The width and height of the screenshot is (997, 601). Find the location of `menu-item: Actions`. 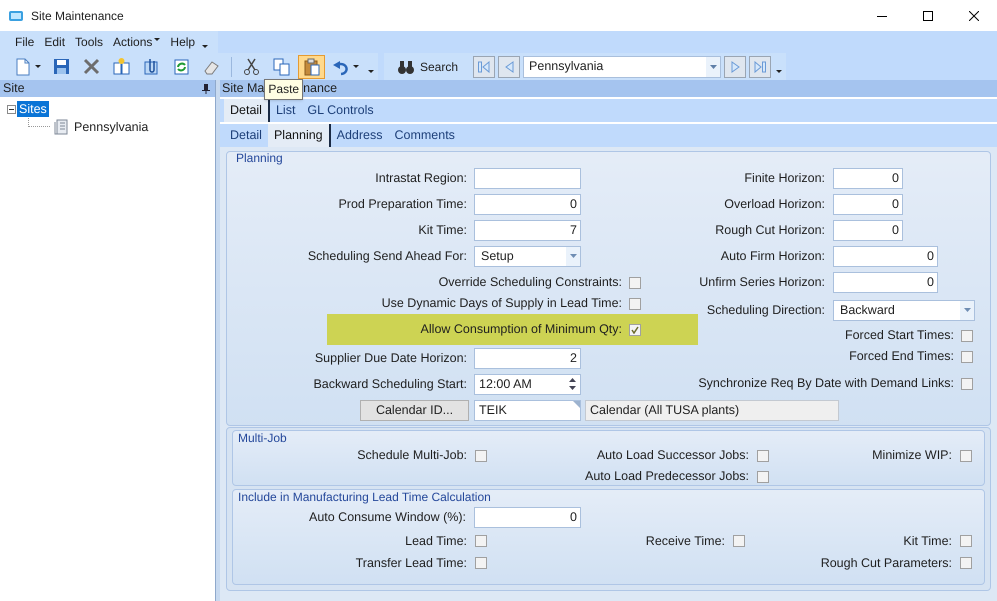

menu-item: Actions is located at coordinates (137, 42).